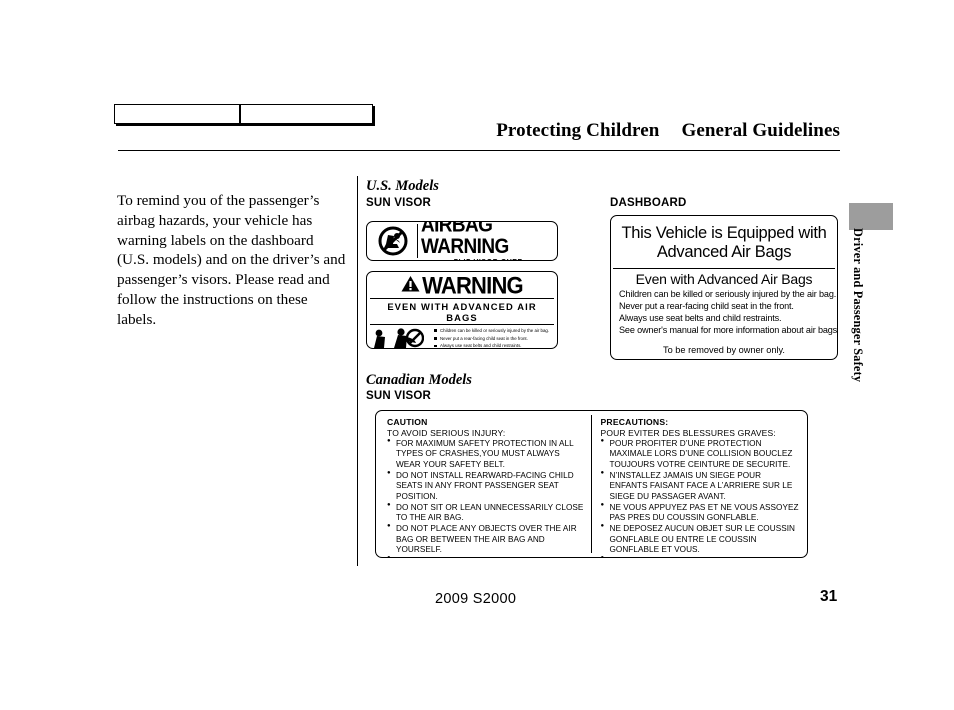 The height and width of the screenshot is (710, 954). Describe the element at coordinates (446, 432) in the screenshot. I see `caution-subtitle: TO AVOID SERIOUS INJURY:` at that location.